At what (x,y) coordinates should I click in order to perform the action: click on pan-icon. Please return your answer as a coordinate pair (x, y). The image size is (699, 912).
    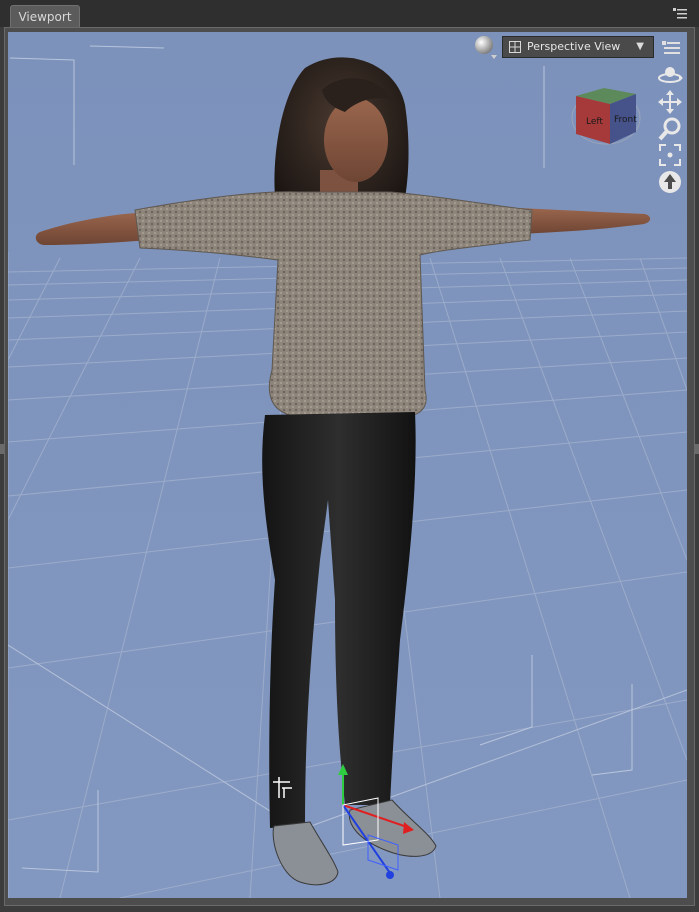
    Looking at the image, I should click on (670, 102).